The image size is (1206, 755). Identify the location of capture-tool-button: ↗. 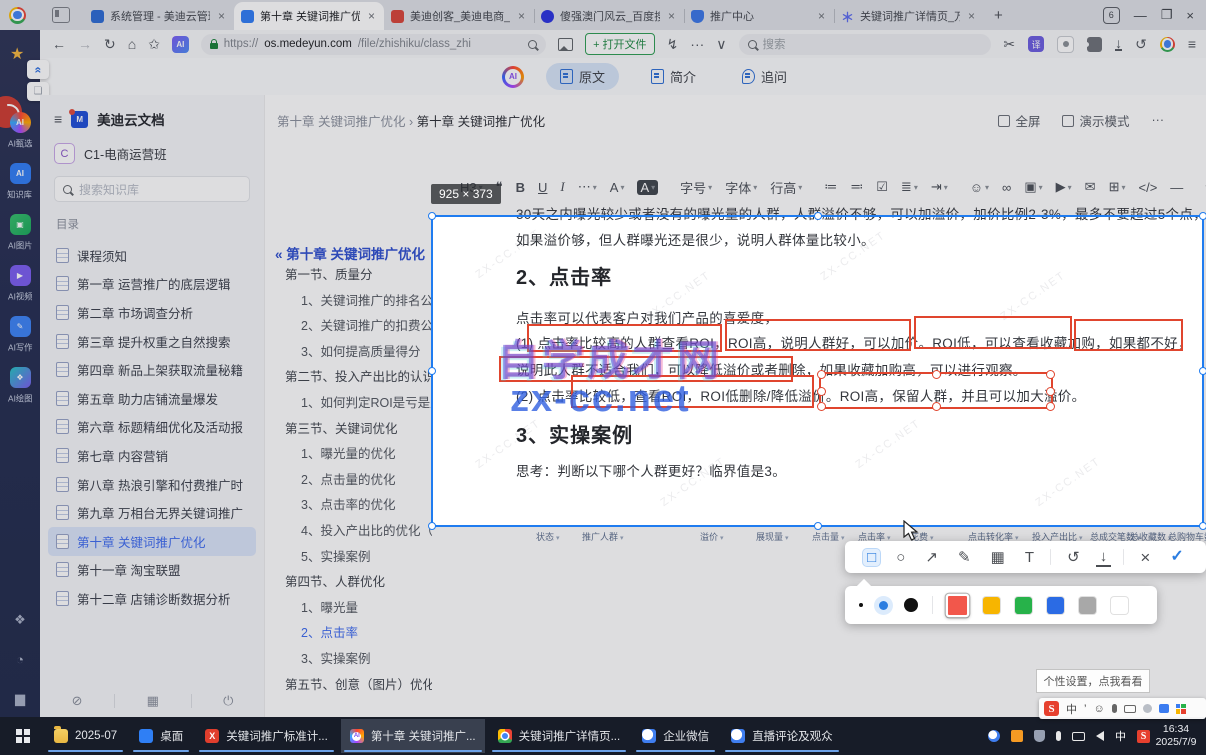
(931, 557).